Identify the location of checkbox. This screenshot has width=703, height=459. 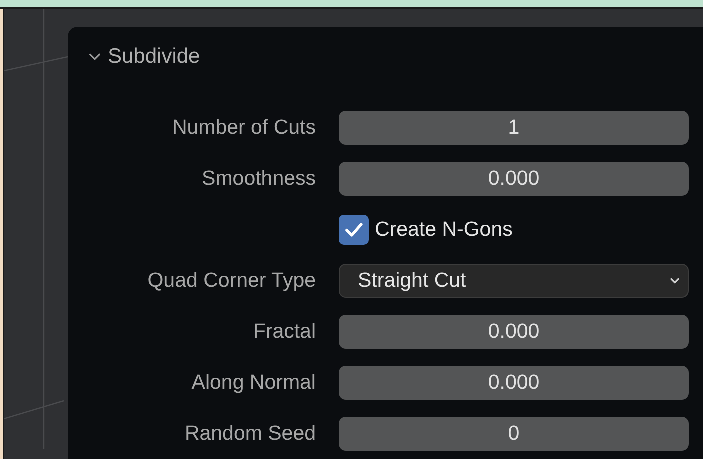
(354, 230).